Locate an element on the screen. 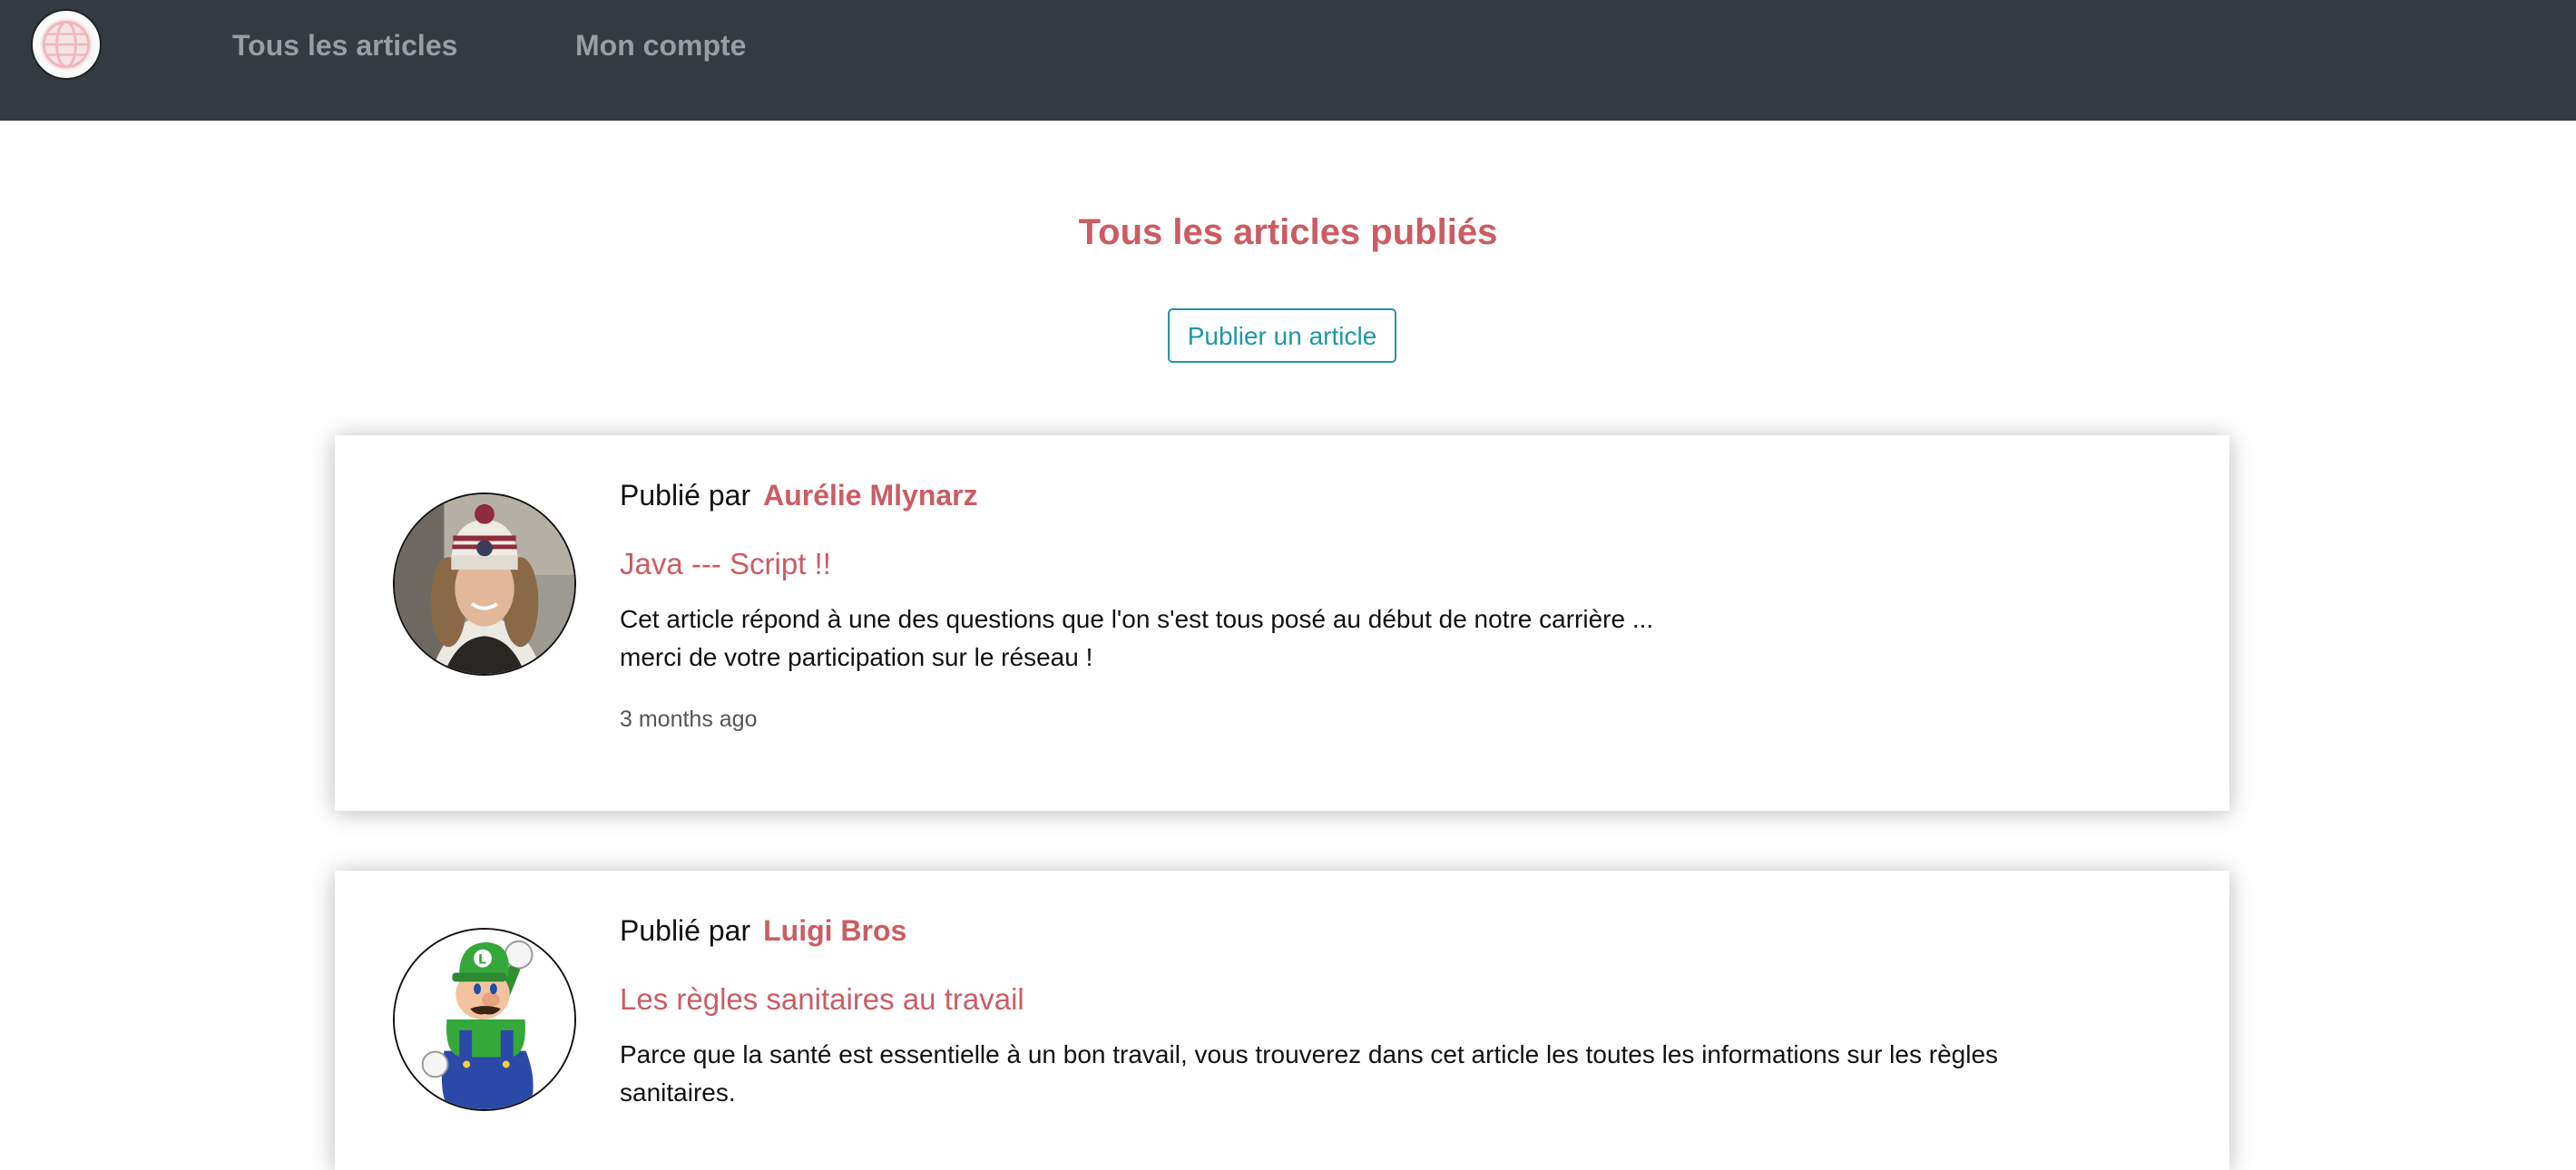 The image size is (2576, 1170). article-byline: Publié par Luigi Bros is located at coordinates (763, 931).